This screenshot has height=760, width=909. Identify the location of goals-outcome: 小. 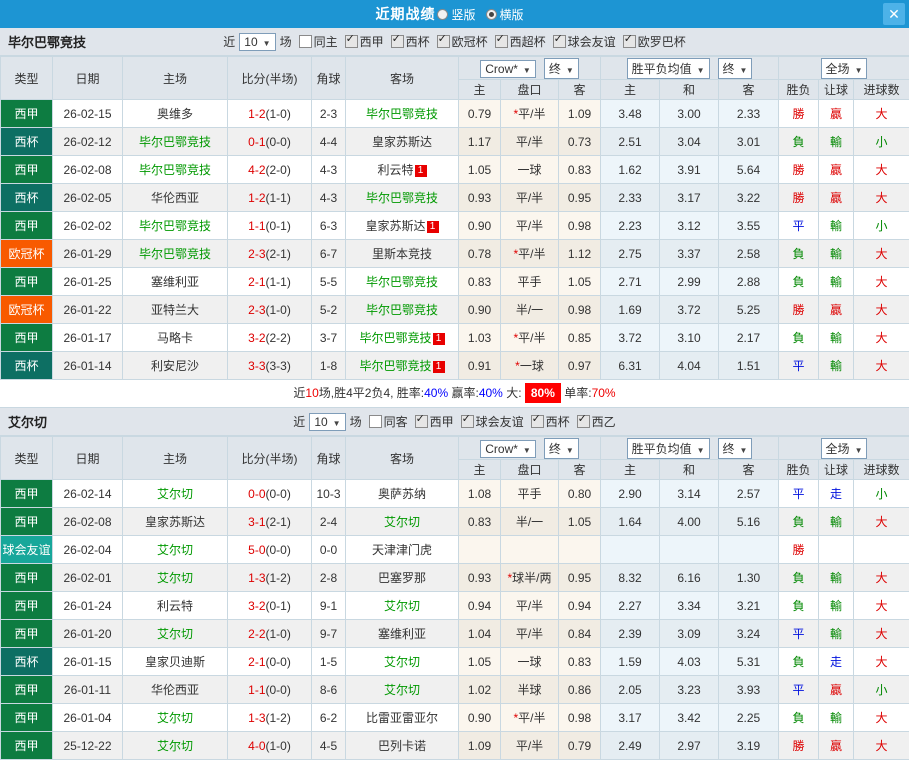
(881, 226).